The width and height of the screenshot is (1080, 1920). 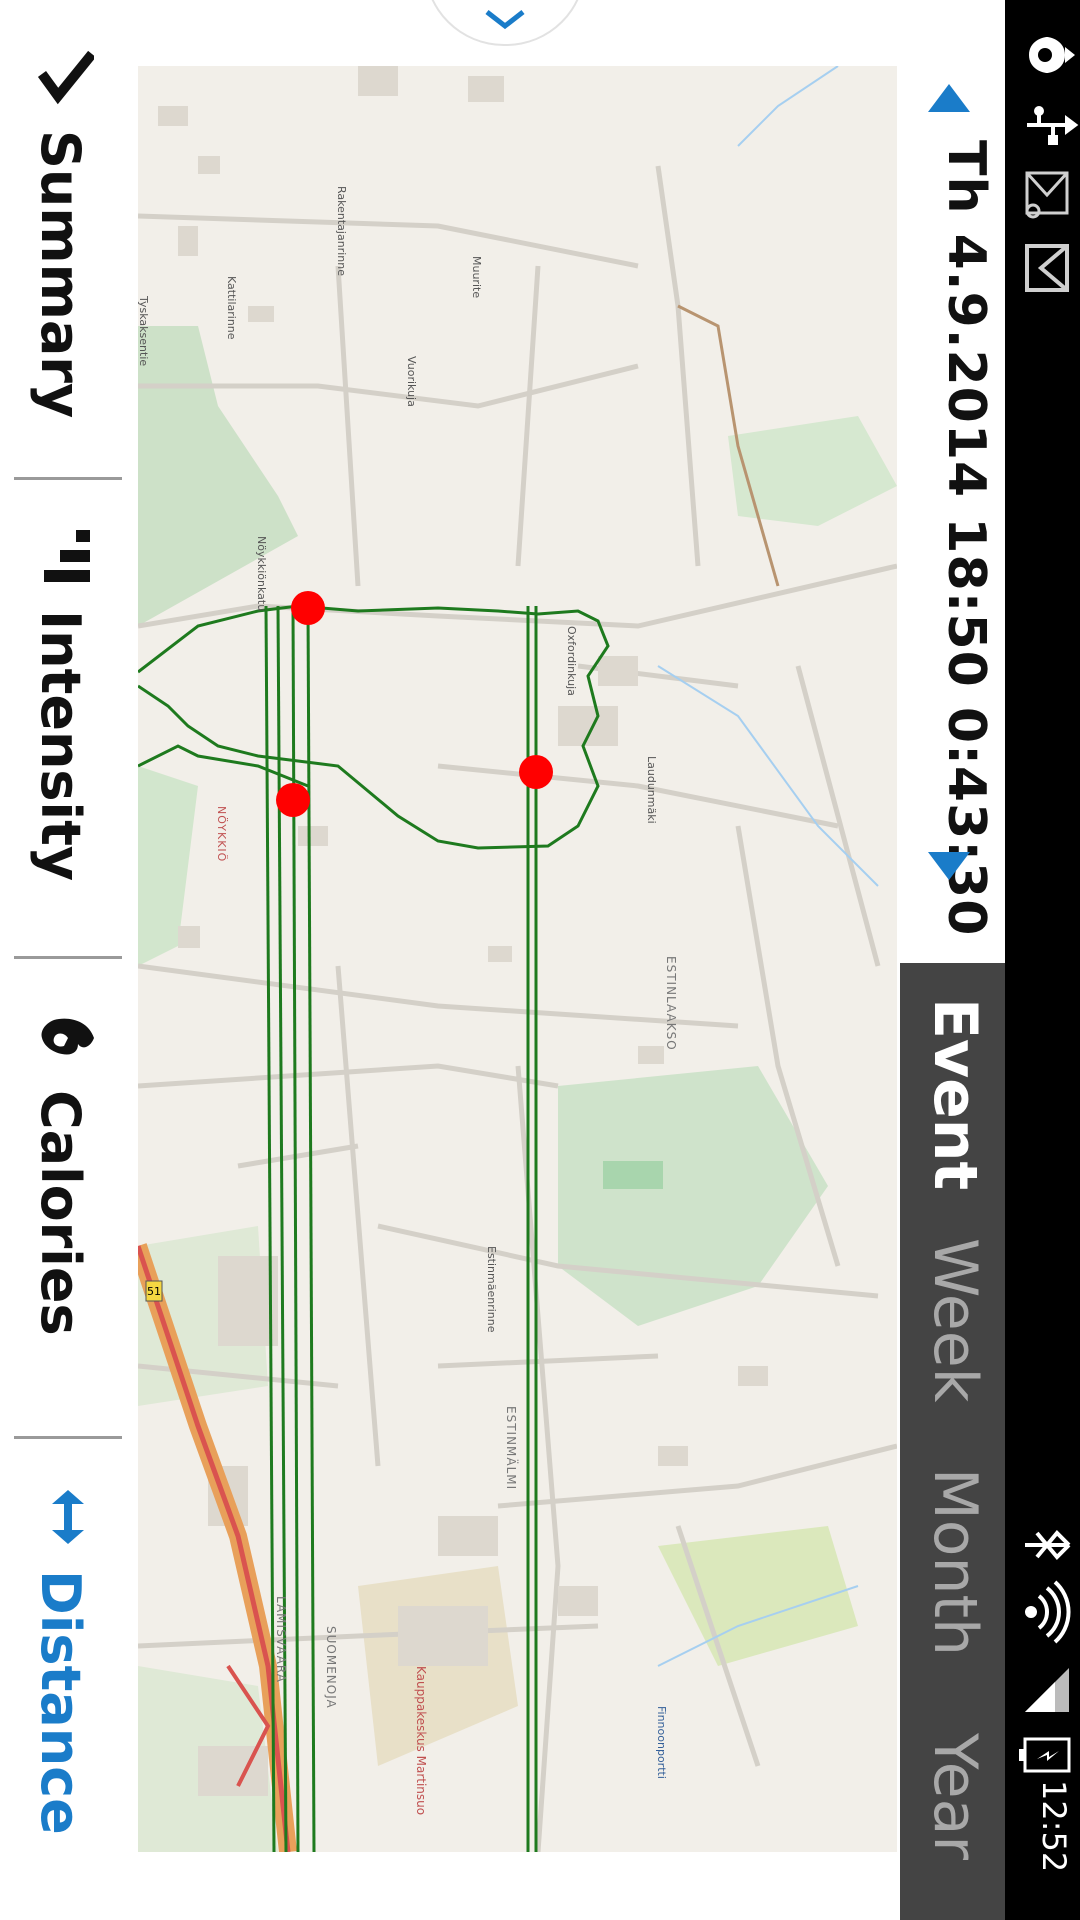 What do you see at coordinates (68, 1517) in the screenshot?
I see `arrows-icon` at bounding box center [68, 1517].